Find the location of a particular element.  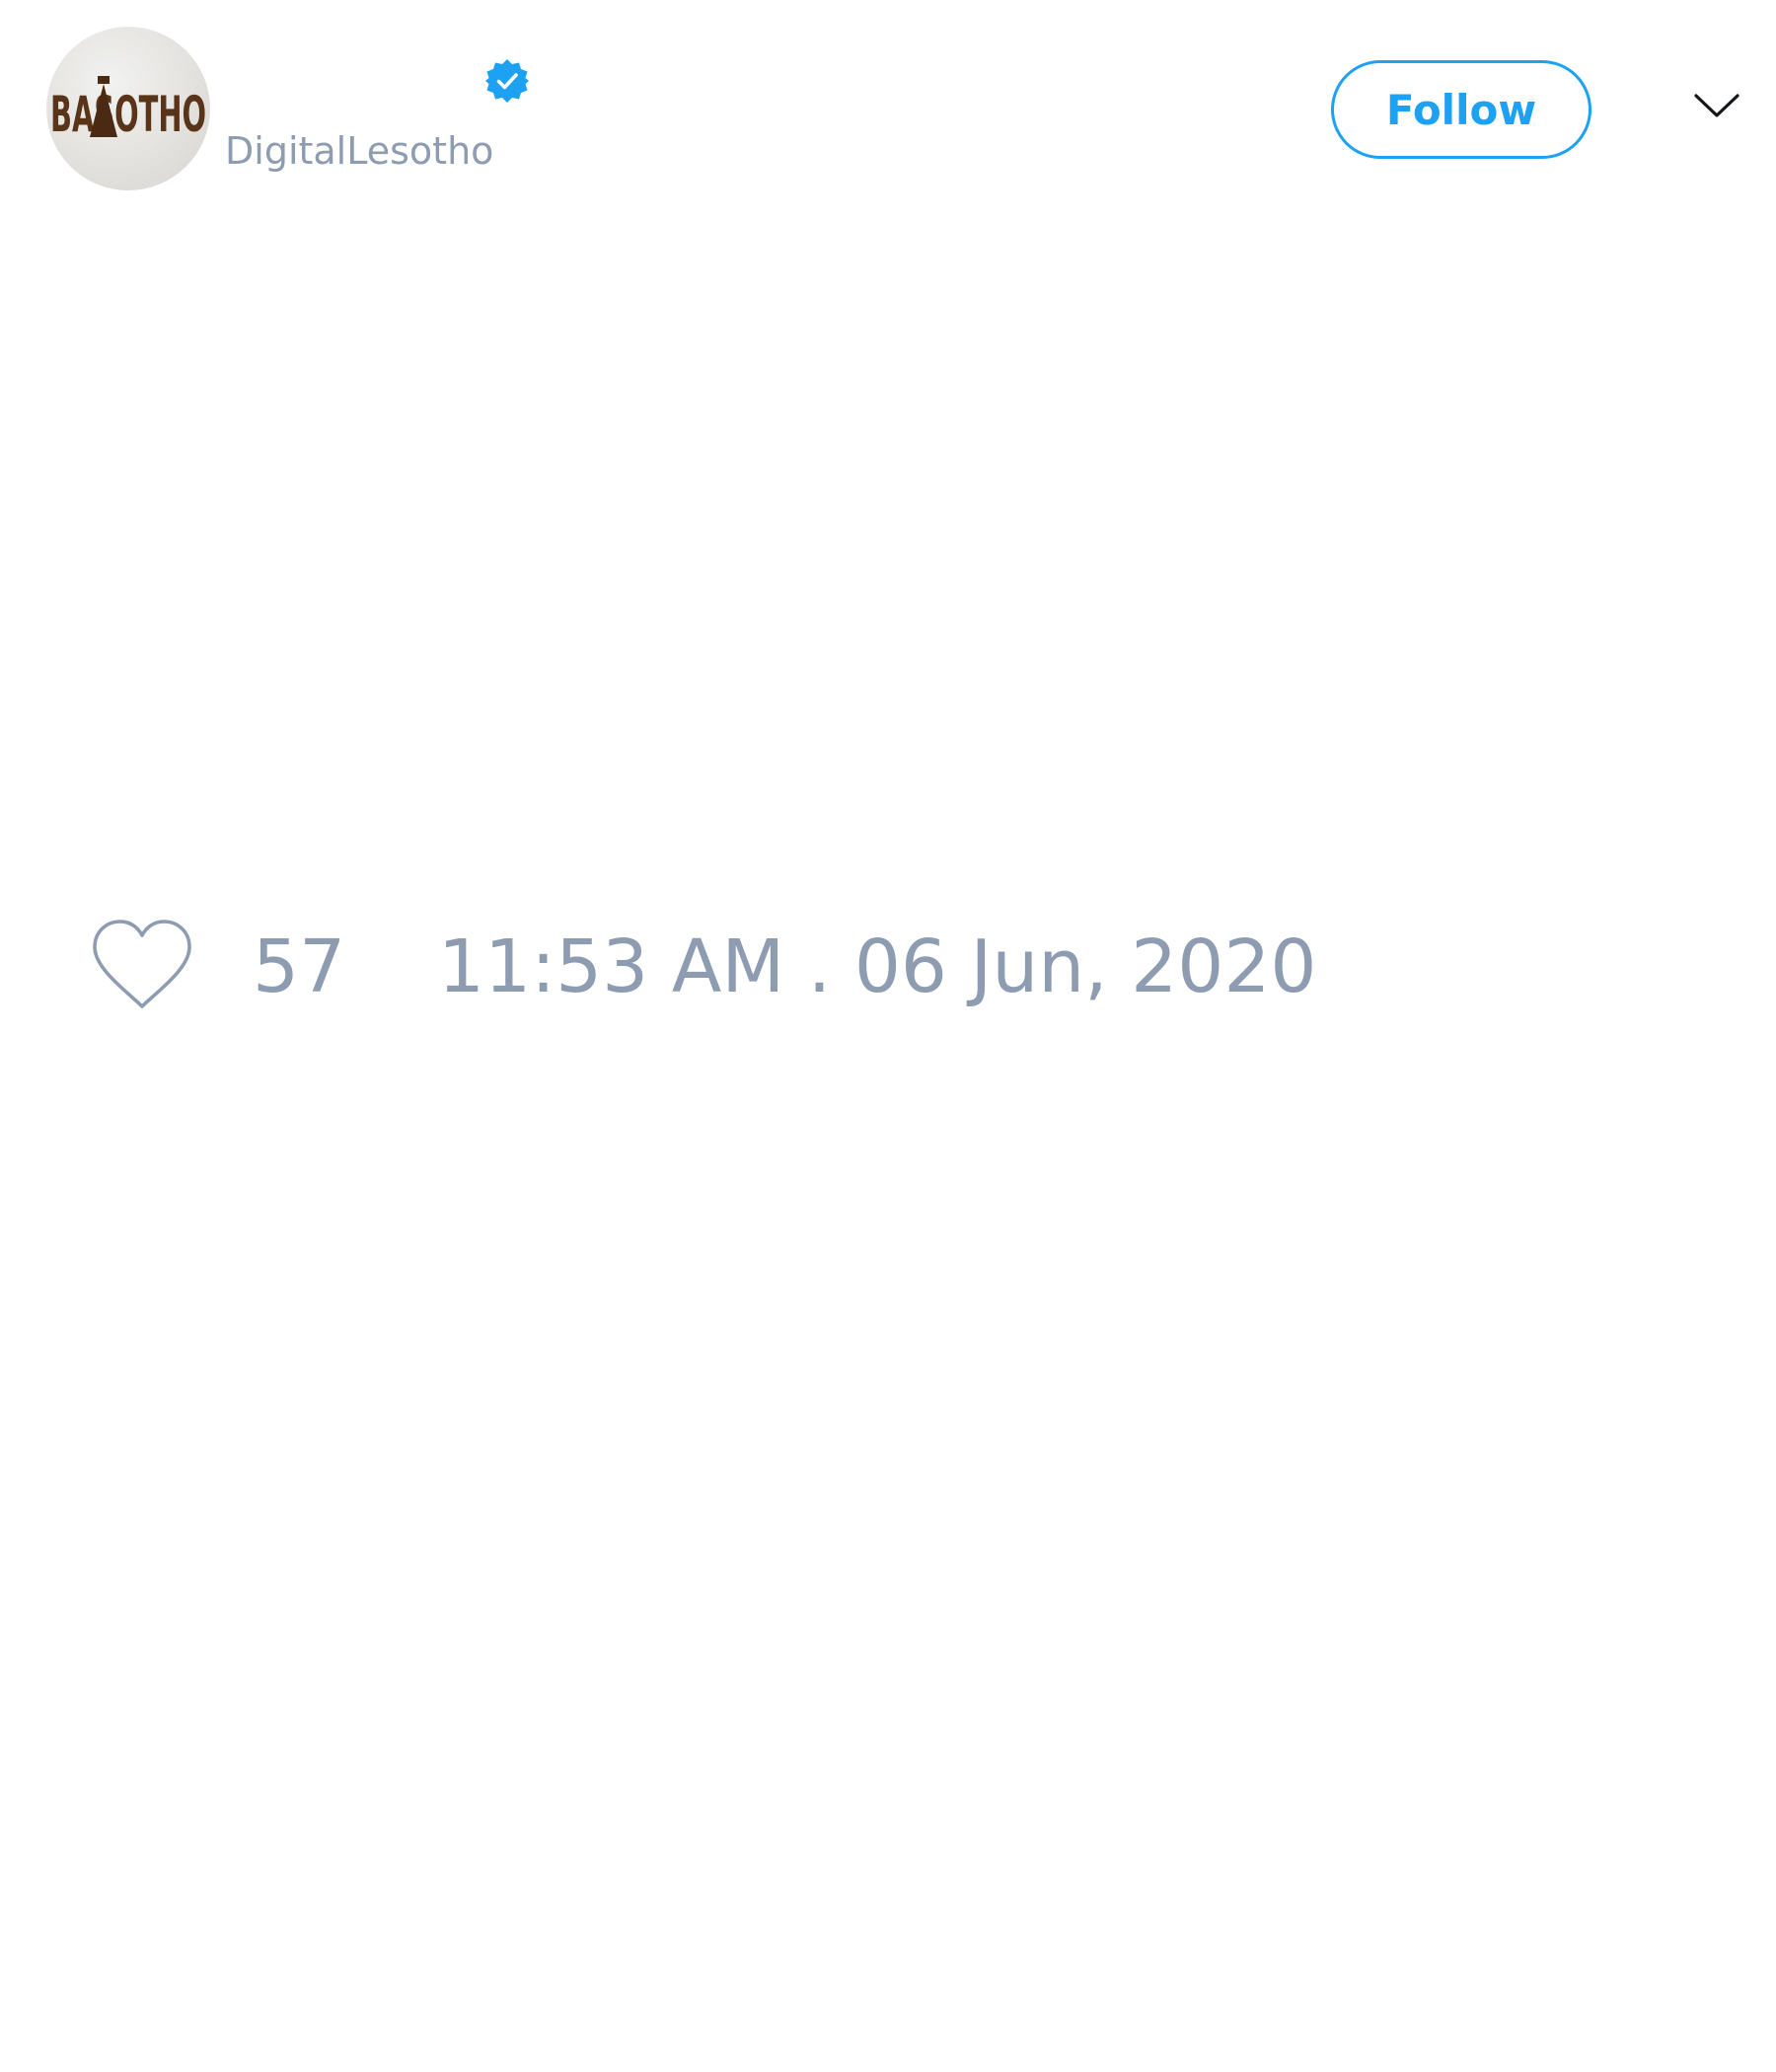

author-handle: DigitalLesotho is located at coordinates (359, 151).